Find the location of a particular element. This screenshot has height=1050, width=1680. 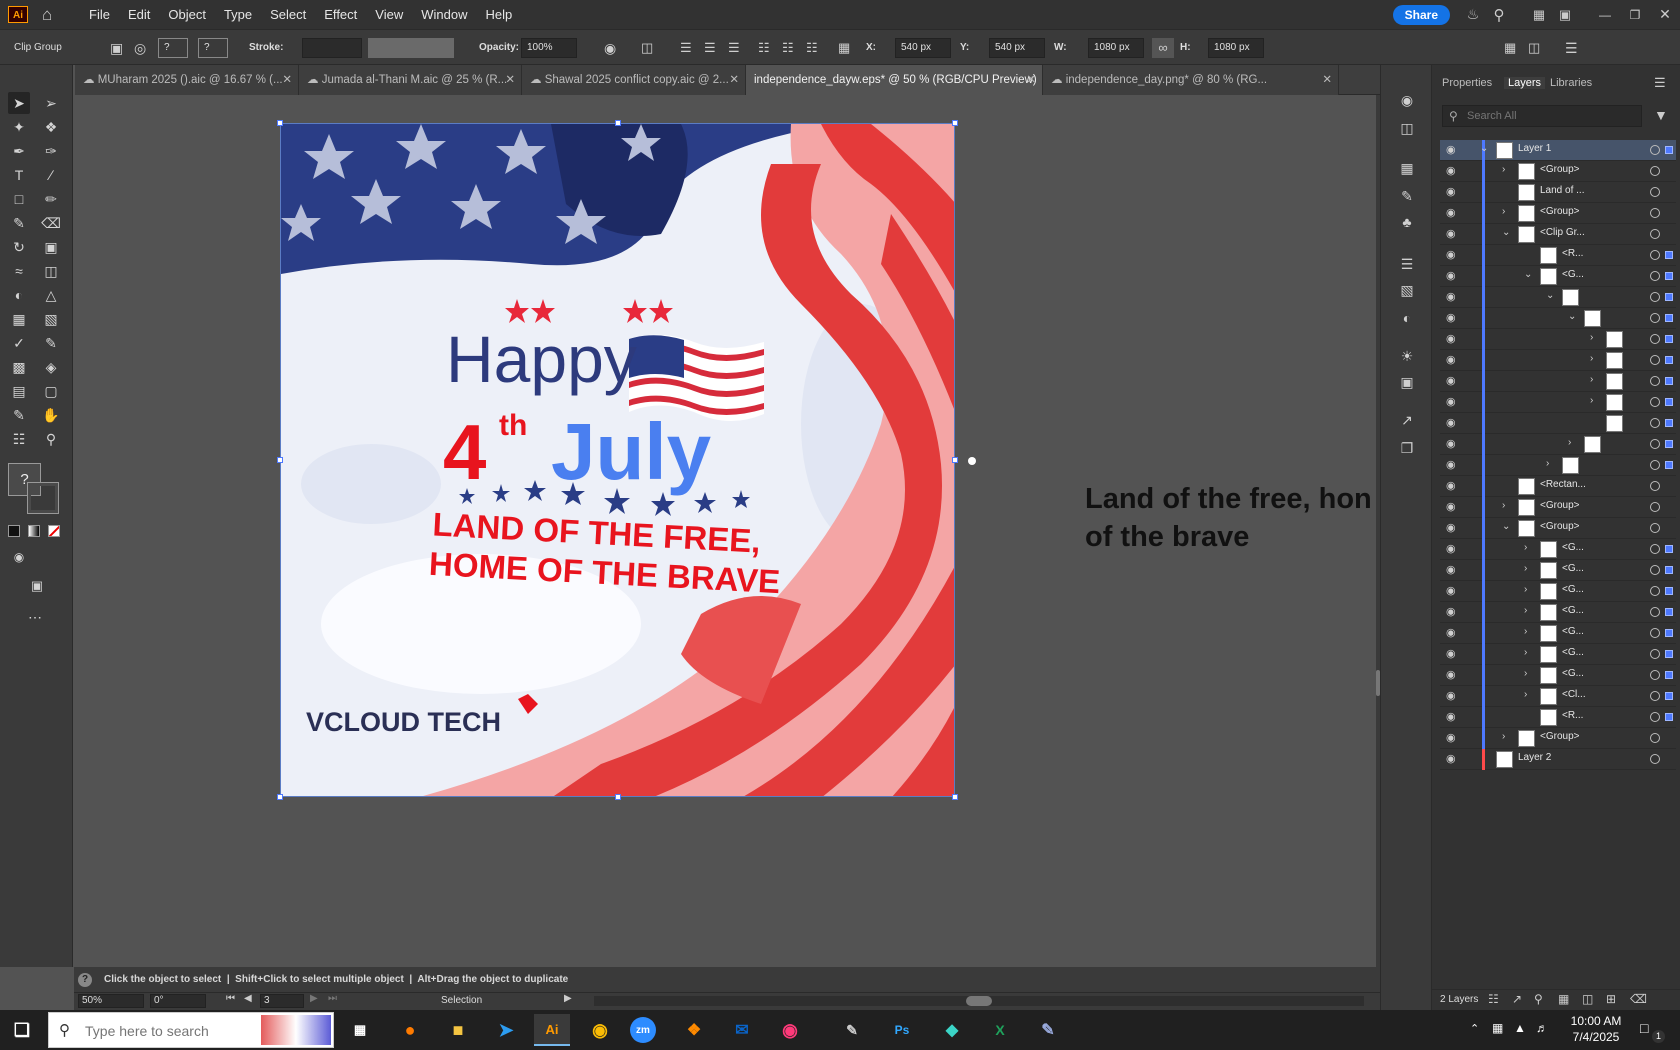

menu-item-view: View is located at coordinates (389, 14).